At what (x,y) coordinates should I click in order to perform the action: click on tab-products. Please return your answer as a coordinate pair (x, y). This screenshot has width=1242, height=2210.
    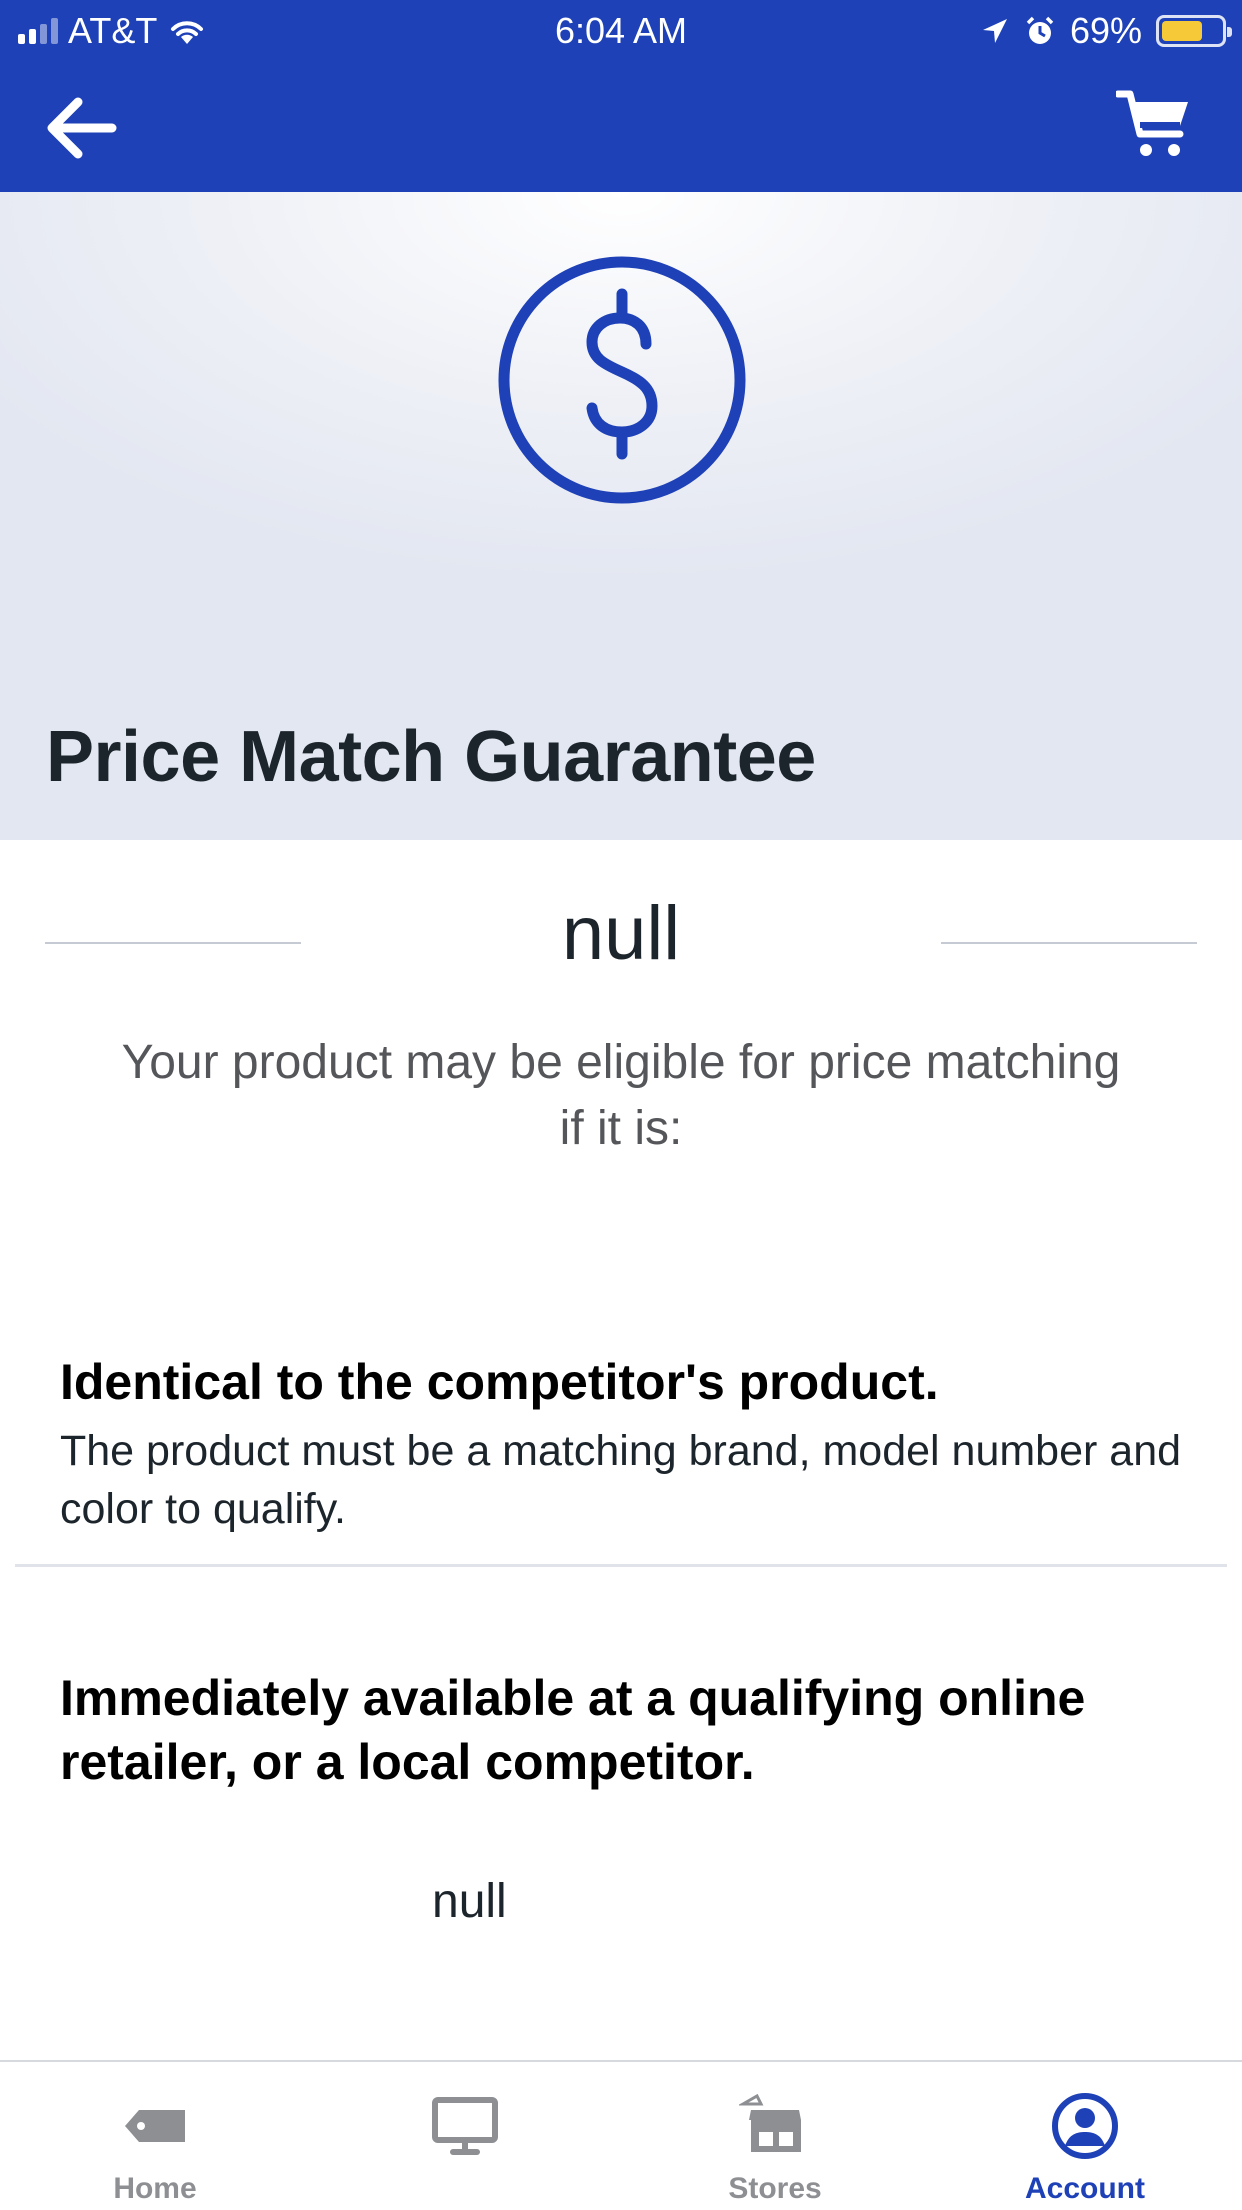
    Looking at the image, I should click on (465, 2136).